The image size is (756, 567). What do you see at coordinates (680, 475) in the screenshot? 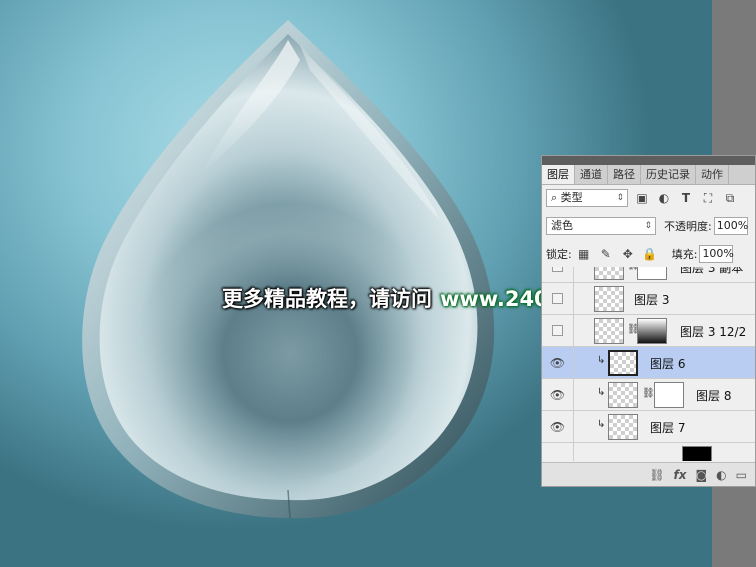
I see `fx-icon: fx` at bounding box center [680, 475].